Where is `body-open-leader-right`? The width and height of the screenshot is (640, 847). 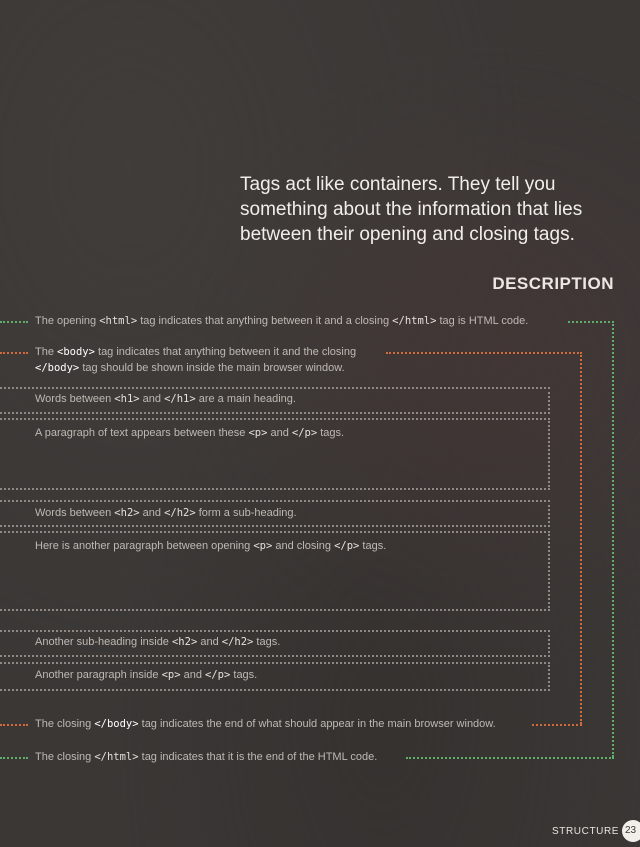
body-open-leader-right is located at coordinates (484, 353).